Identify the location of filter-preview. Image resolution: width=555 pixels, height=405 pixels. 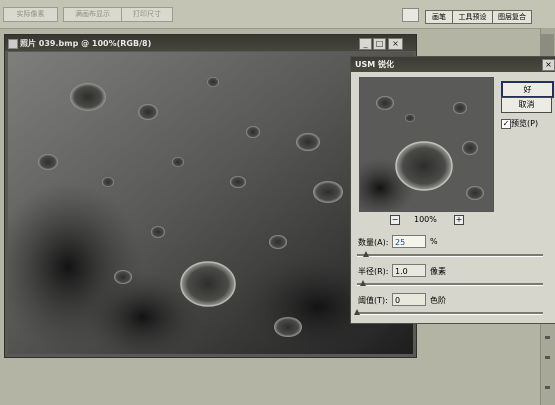
(426, 144).